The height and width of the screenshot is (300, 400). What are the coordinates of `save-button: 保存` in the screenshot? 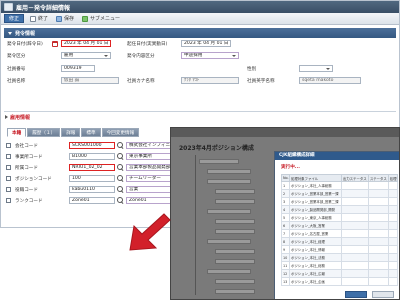 It's located at (65, 18).